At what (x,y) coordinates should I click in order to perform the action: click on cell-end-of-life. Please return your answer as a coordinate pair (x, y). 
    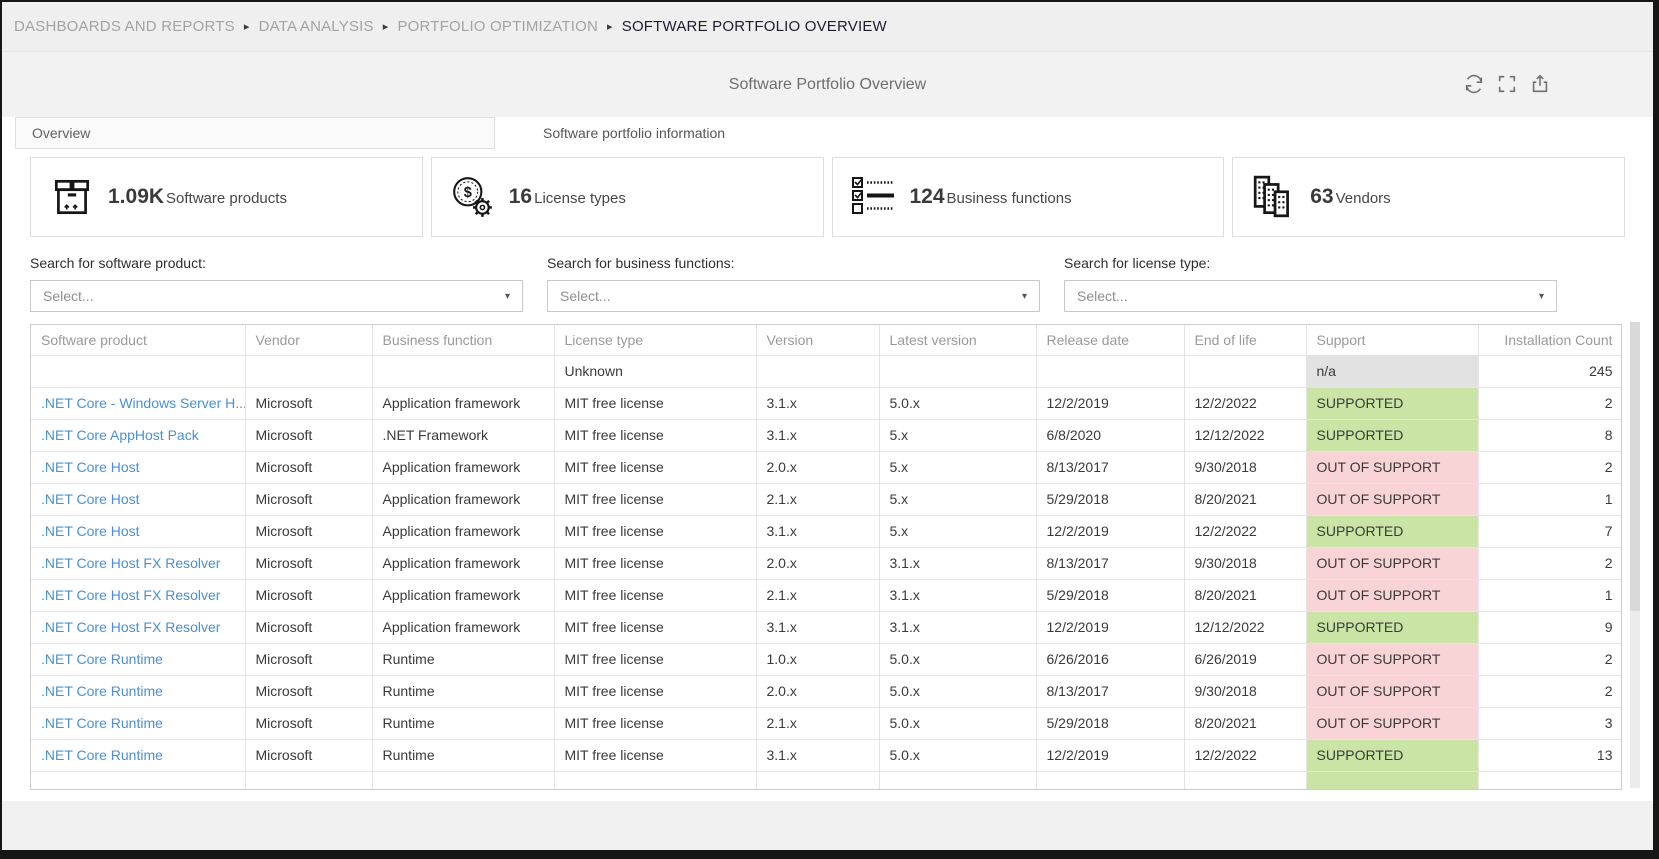
    Looking at the image, I should click on (1245, 371).